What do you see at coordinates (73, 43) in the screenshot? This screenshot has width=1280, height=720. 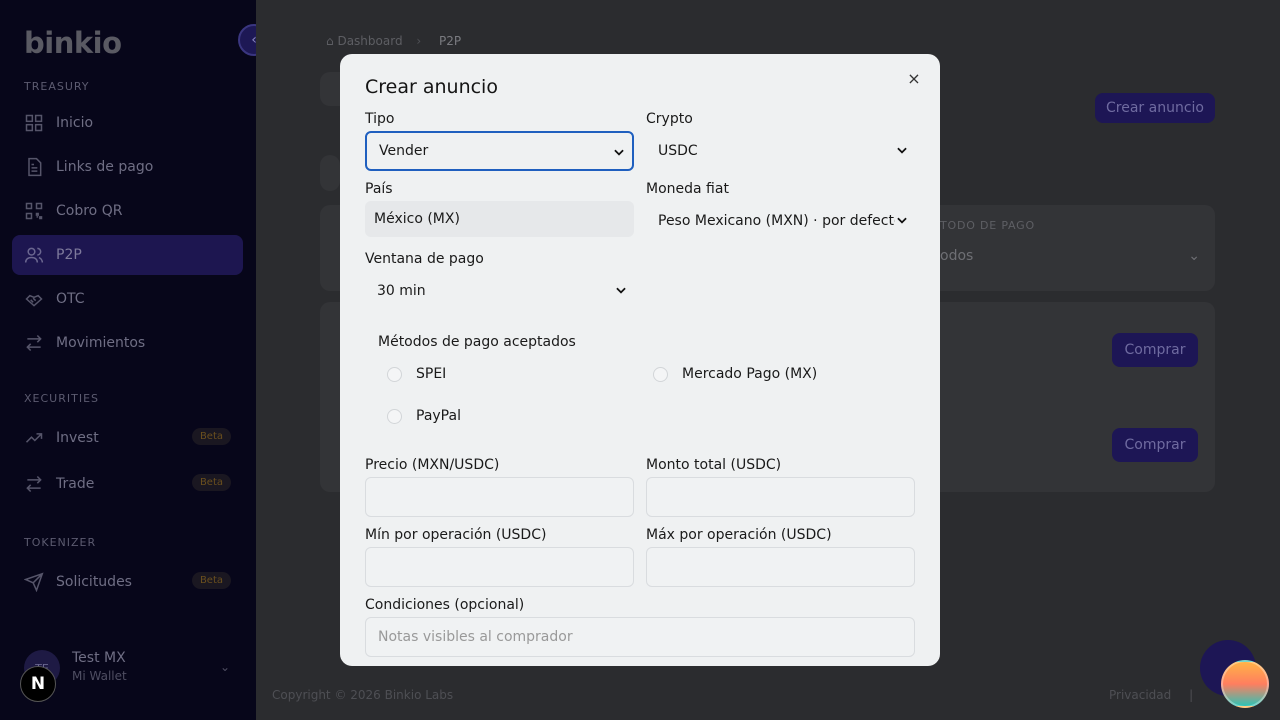 I see `brand-logo: binkio` at bounding box center [73, 43].